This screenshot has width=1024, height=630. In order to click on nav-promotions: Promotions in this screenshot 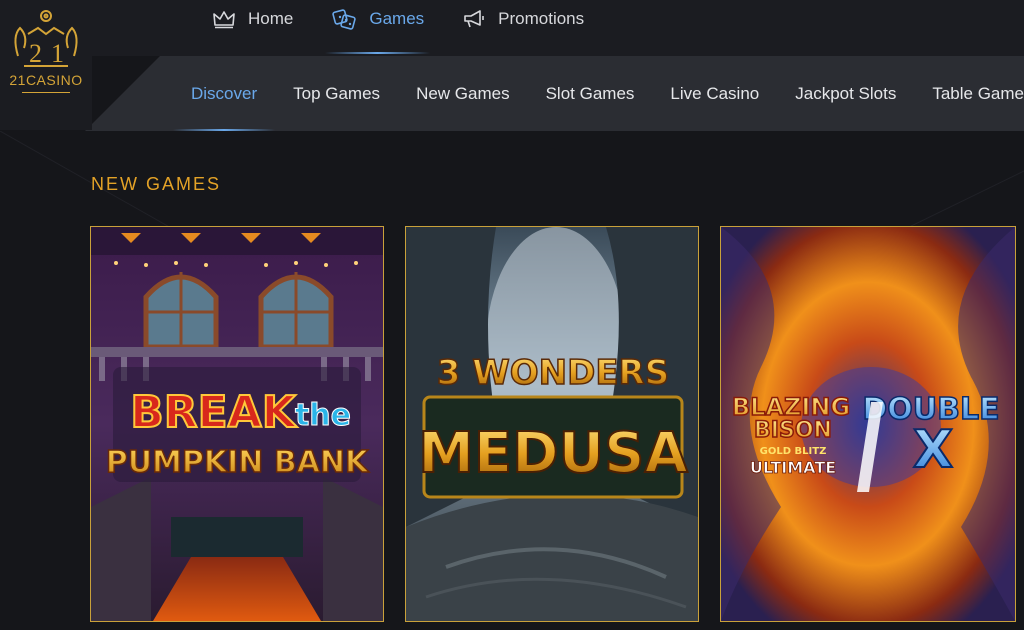, I will do `click(523, 19)`.